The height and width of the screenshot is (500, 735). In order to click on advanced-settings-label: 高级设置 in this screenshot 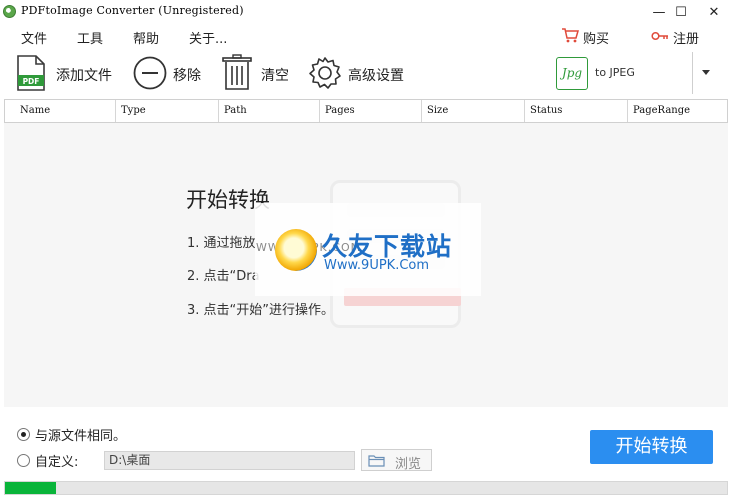, I will do `click(376, 76)`.